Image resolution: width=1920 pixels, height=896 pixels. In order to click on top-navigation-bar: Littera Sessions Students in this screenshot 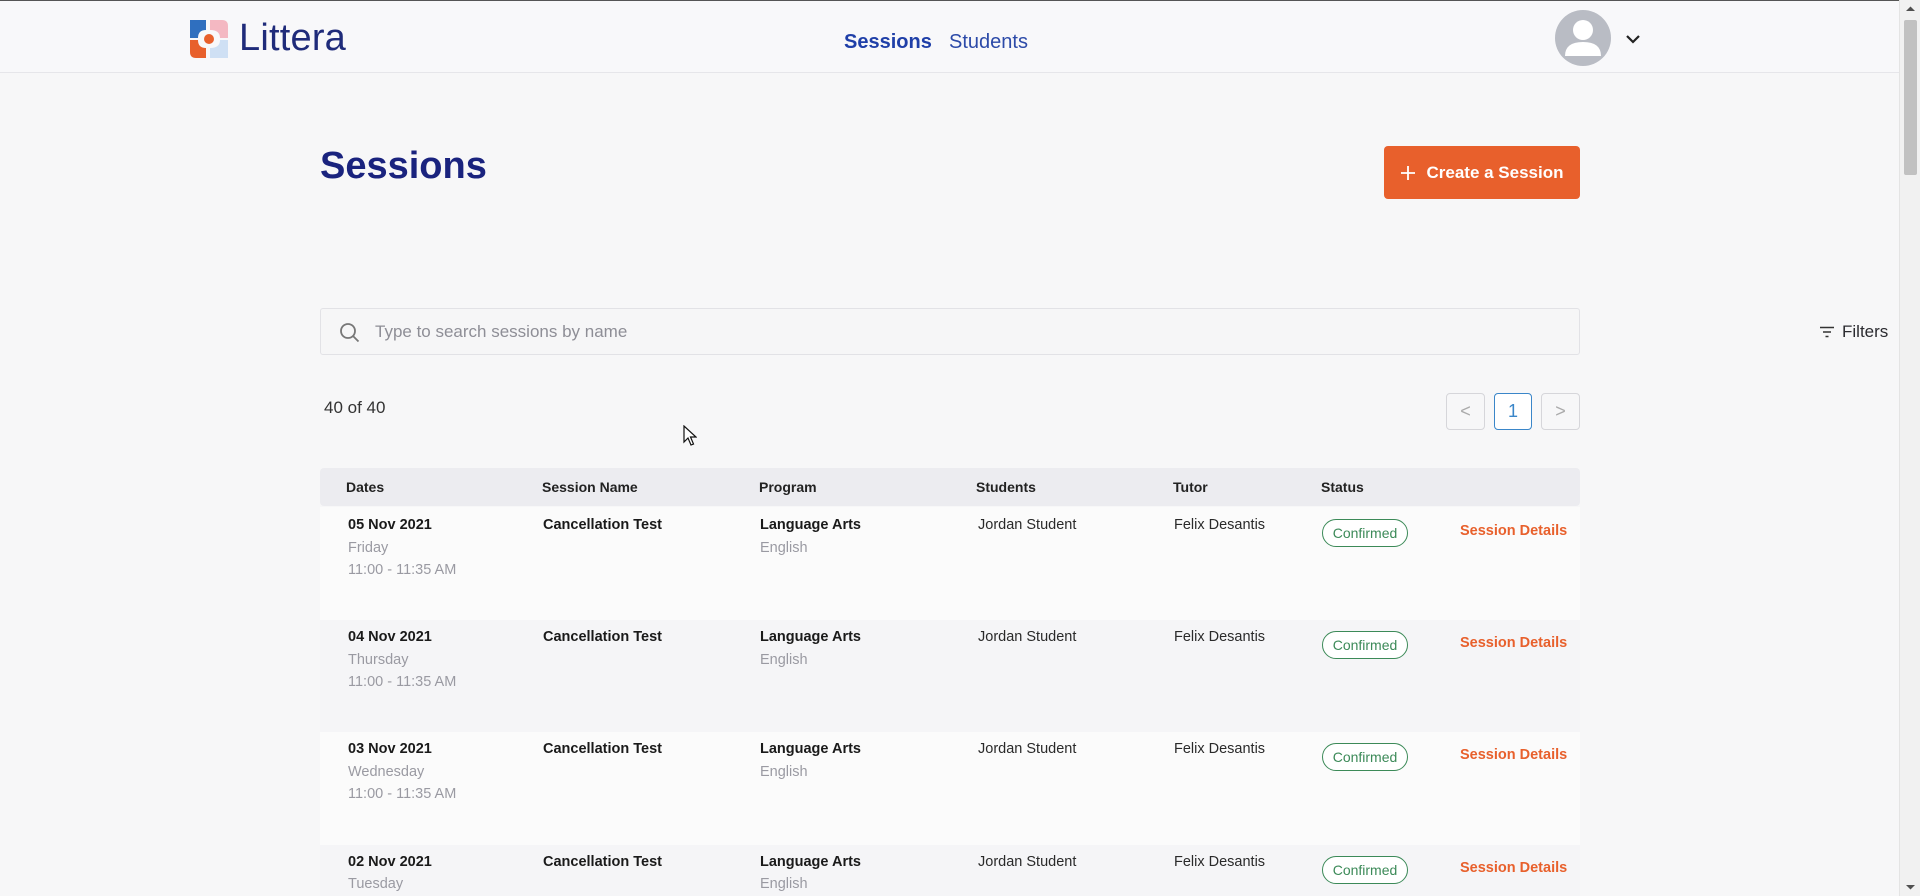, I will do `click(949, 36)`.